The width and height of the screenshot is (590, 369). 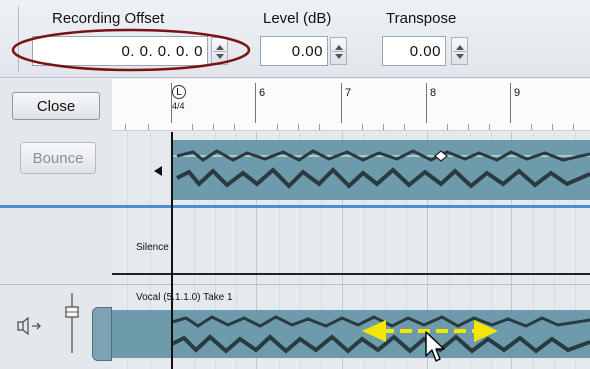 I want to click on bar-number: 7, so click(x=348, y=93).